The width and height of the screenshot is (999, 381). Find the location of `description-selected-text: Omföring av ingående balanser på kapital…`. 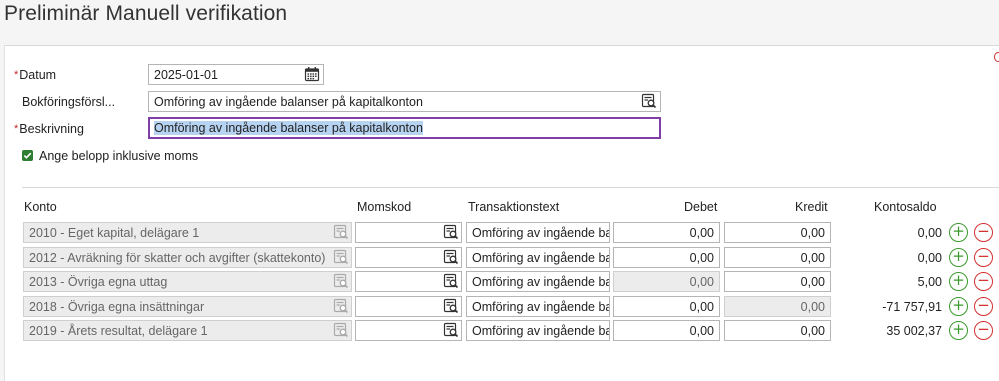

description-selected-text: Omföring av ingående balanser på kapital… is located at coordinates (288, 128).